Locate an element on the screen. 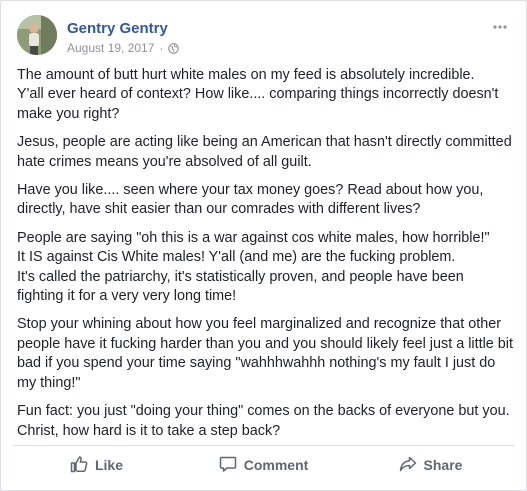 The height and width of the screenshot is (491, 527). post-header: Gentry Gentry August 19, 2017 · is located at coordinates (263, 37).